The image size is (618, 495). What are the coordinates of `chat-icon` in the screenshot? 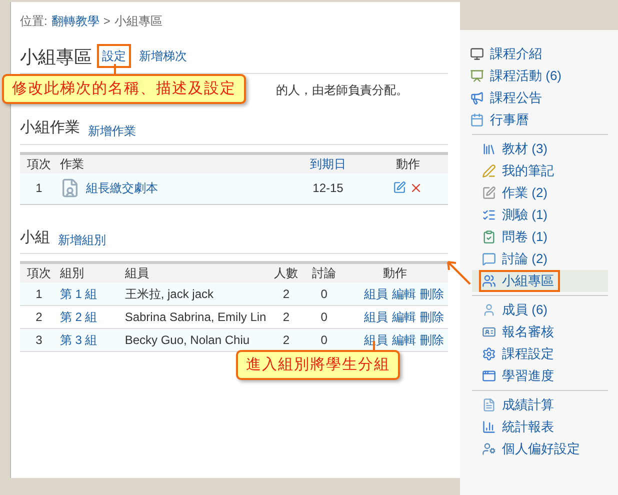 It's located at (489, 259).